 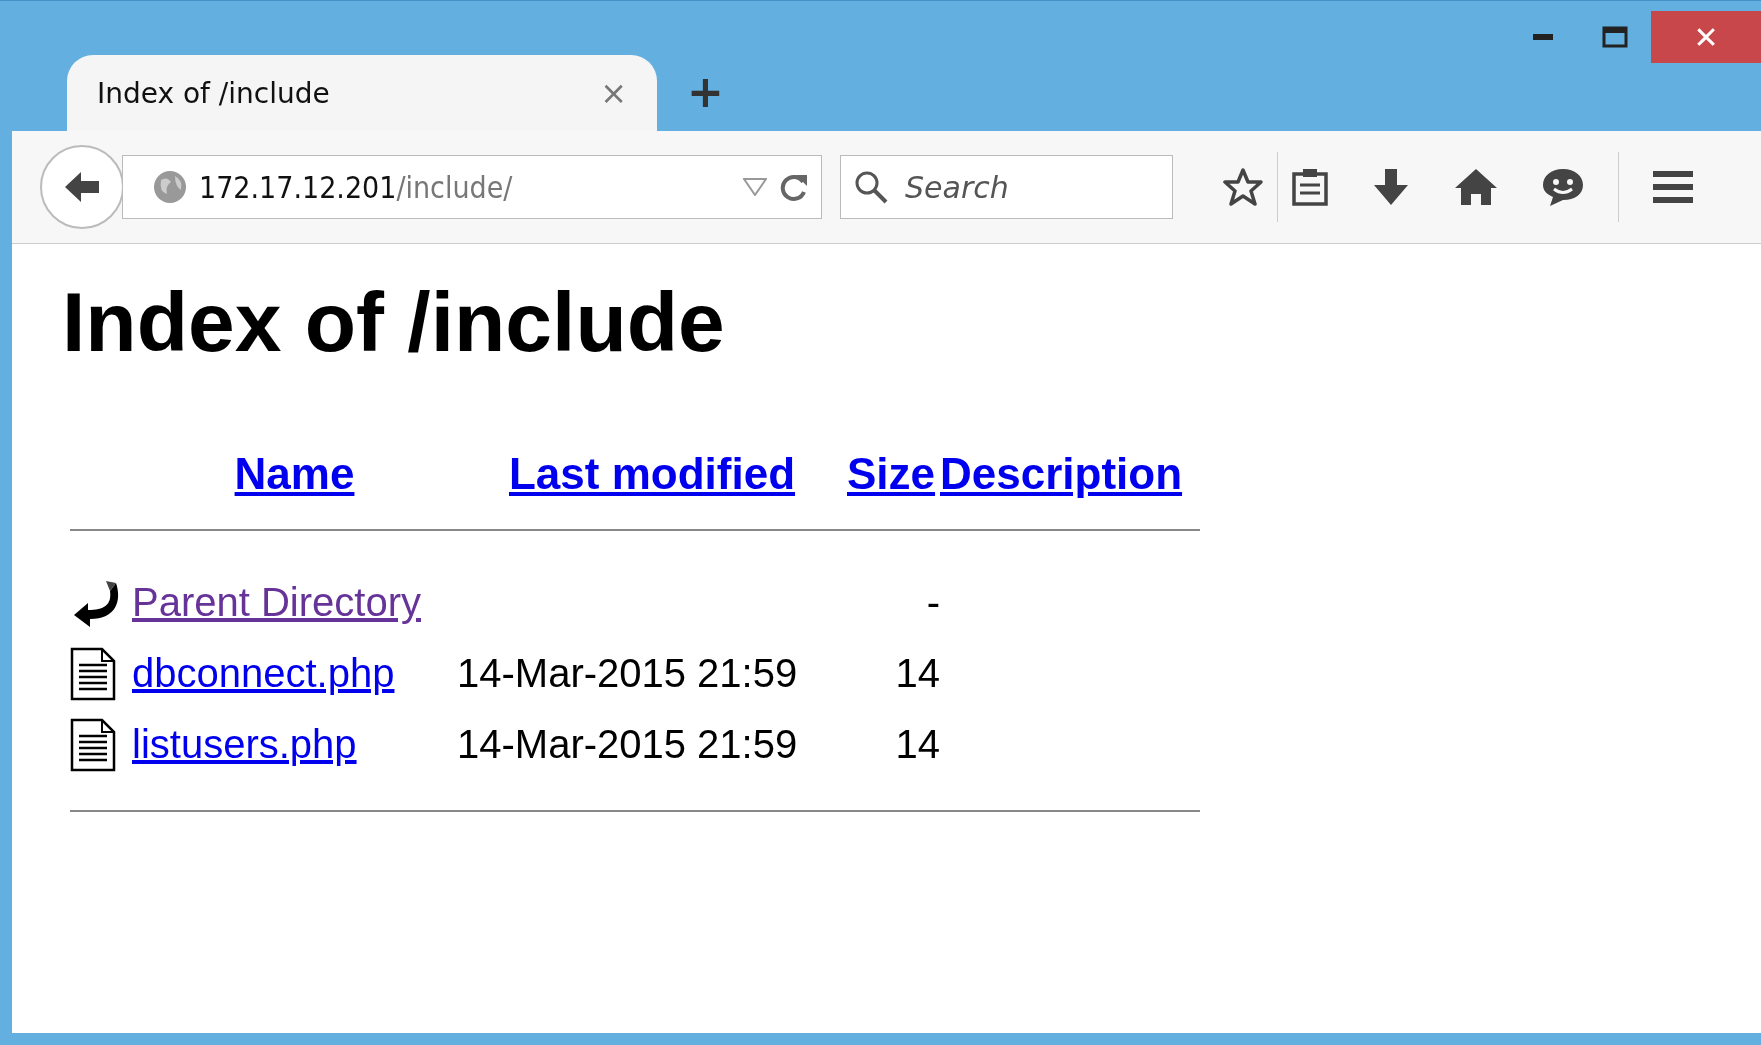 I want to click on page-heading: Index of /include, so click(x=394, y=322).